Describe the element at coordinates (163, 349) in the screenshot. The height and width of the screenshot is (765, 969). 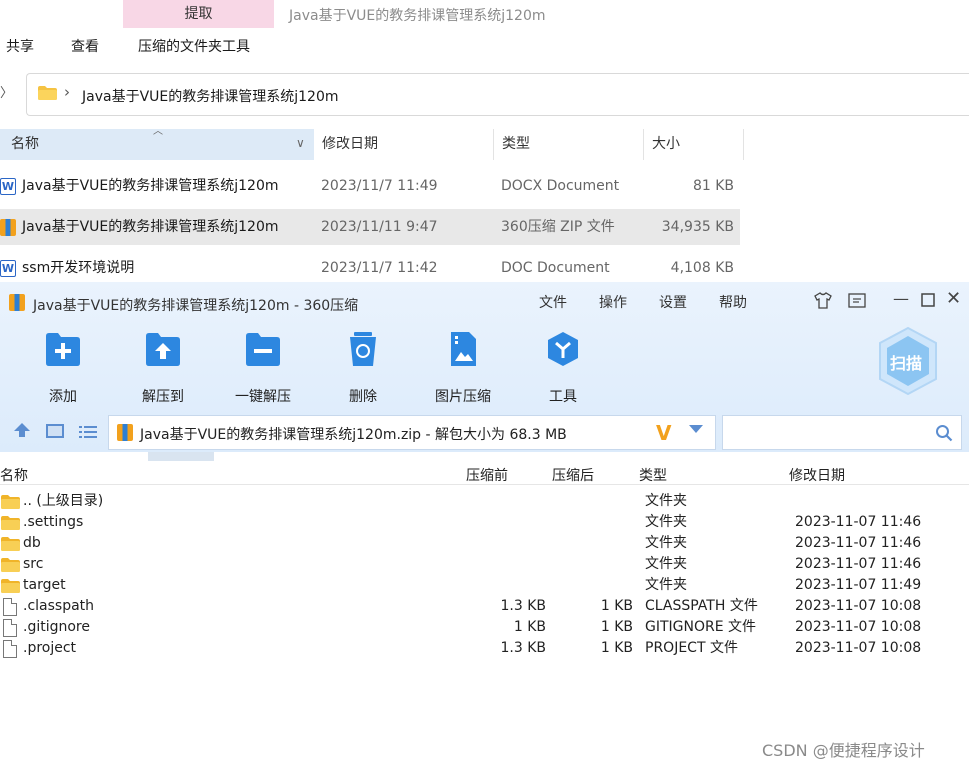
I see `extract-folder-icon` at that location.